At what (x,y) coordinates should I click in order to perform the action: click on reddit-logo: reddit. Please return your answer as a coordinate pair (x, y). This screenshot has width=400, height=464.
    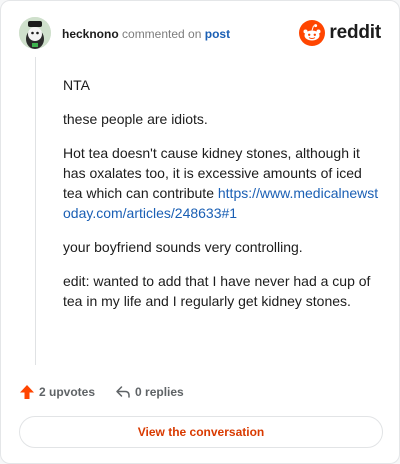
    Looking at the image, I should click on (340, 33).